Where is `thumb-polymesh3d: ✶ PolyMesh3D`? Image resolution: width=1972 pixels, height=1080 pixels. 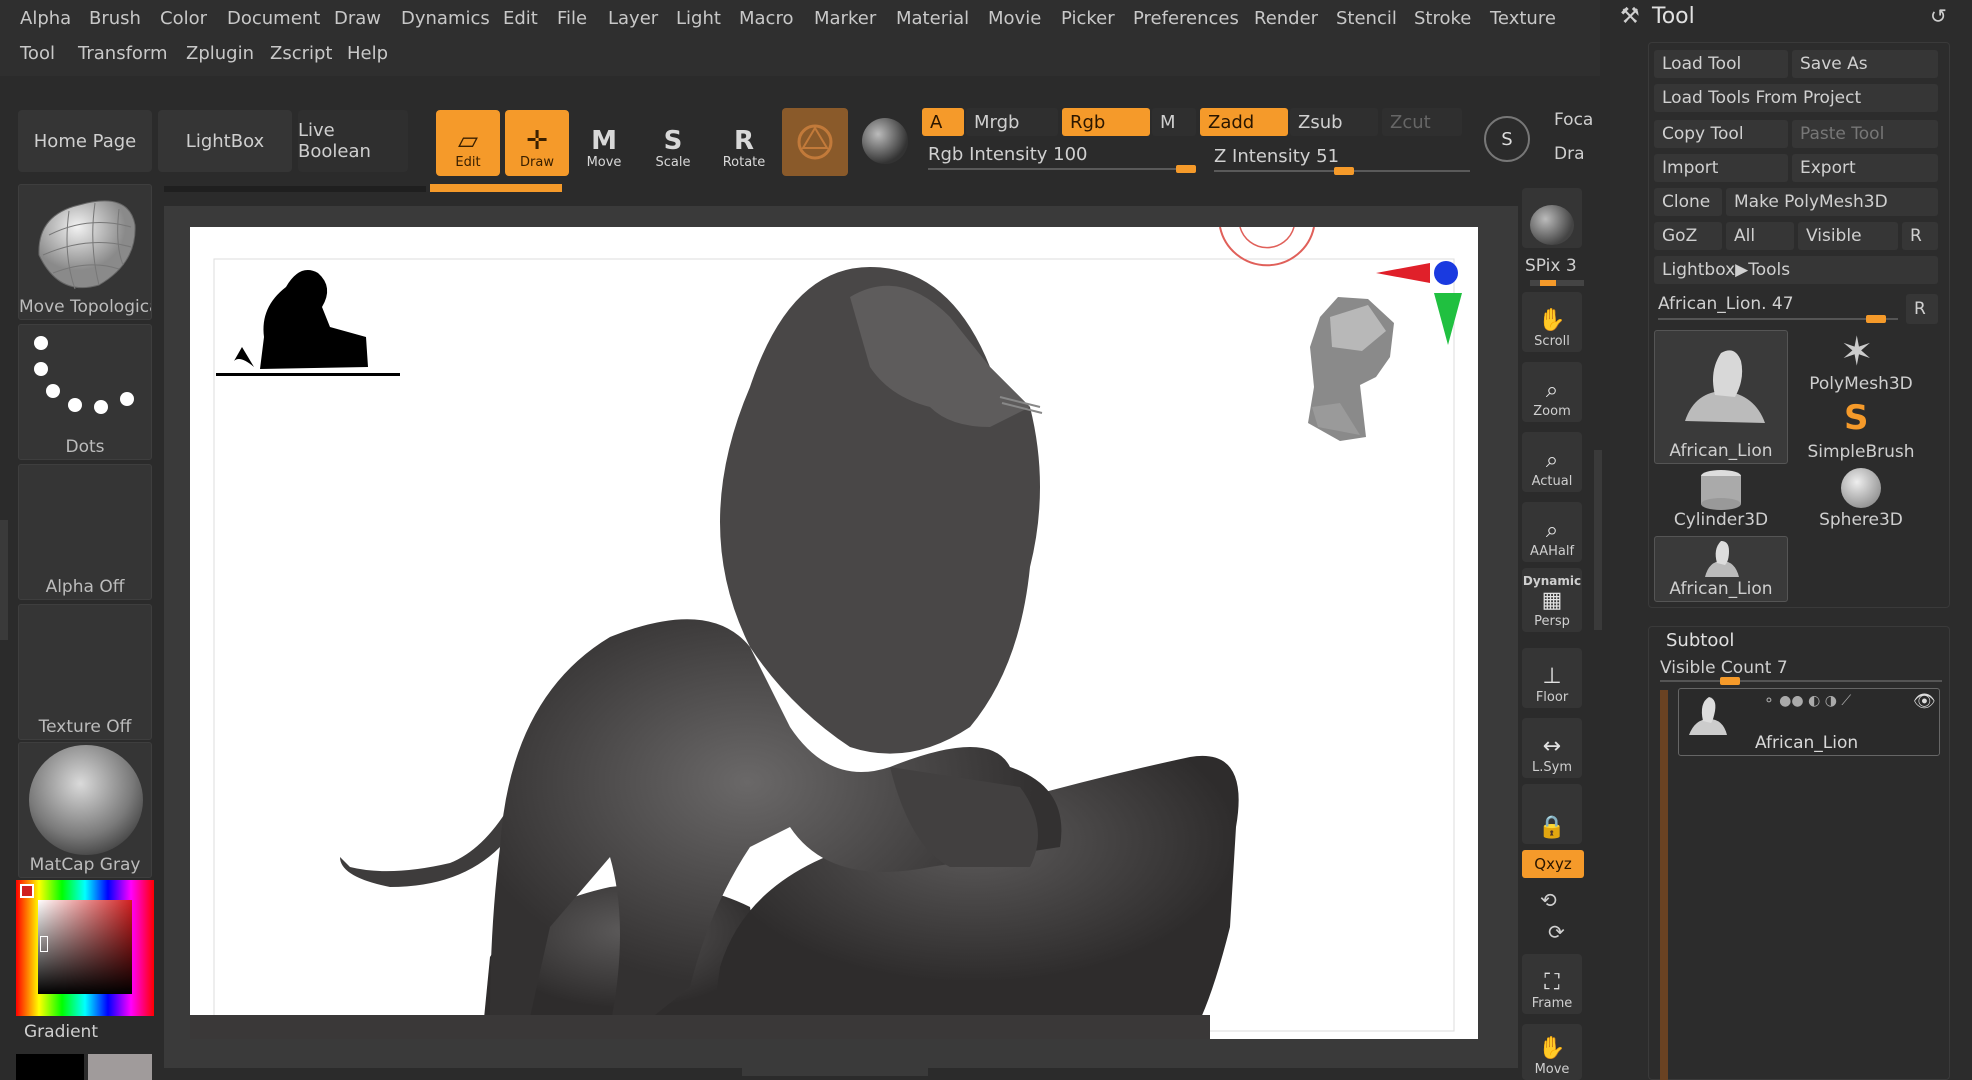 thumb-polymesh3d: ✶ PolyMesh3D is located at coordinates (1861, 363).